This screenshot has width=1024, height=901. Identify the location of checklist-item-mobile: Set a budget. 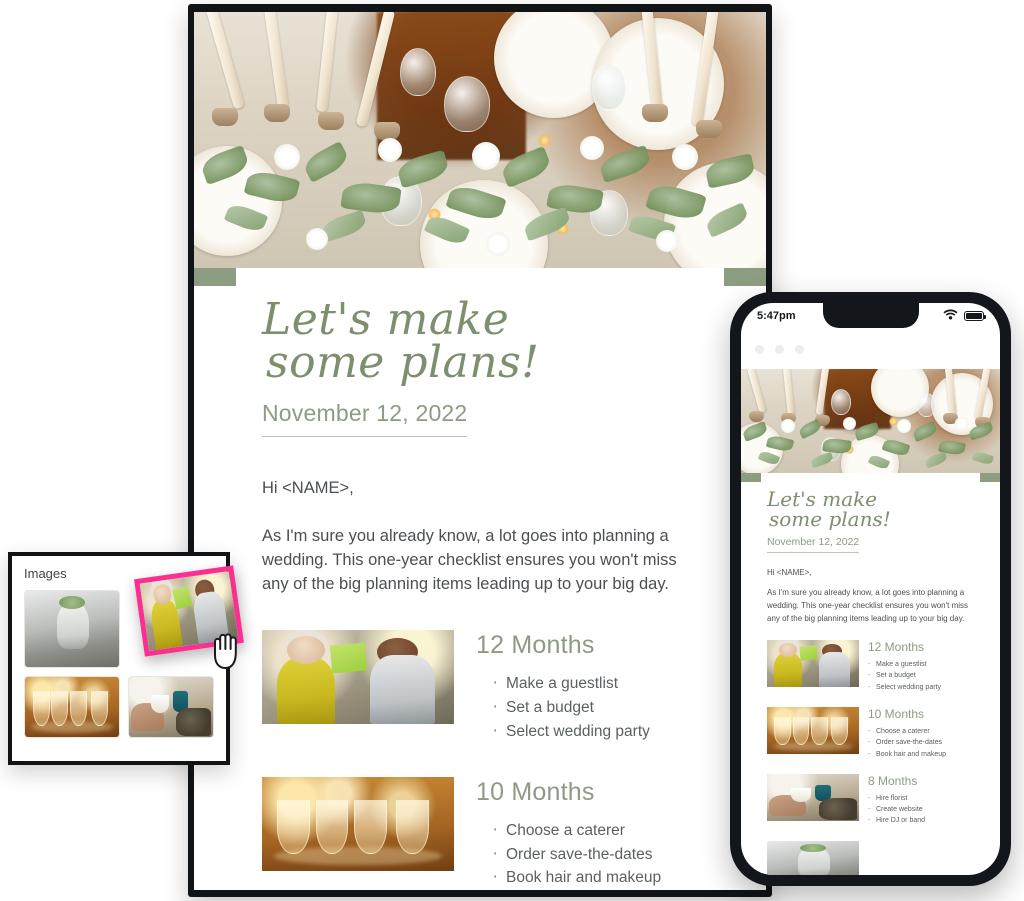
(904, 676).